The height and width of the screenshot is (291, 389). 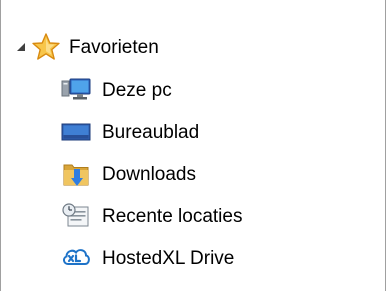 What do you see at coordinates (149, 174) in the screenshot?
I see `nav-item-label: Downloads` at bounding box center [149, 174].